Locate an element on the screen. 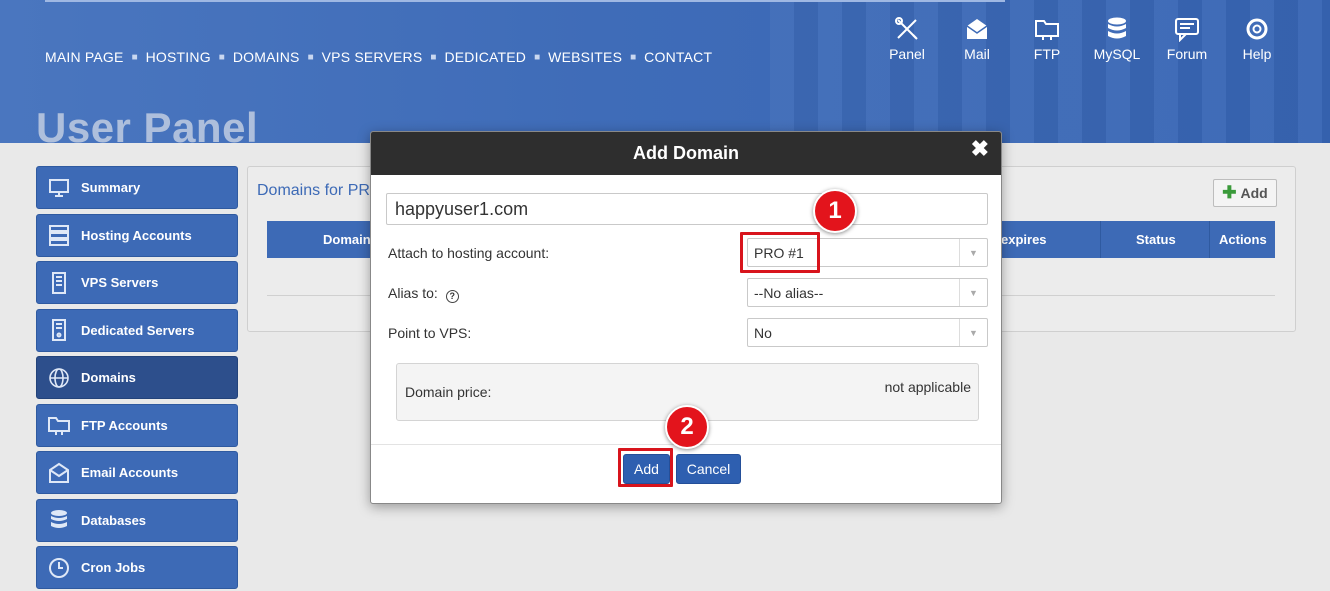 This screenshot has height=591, width=1330. vps-label: Point to VPS: is located at coordinates (430, 333).